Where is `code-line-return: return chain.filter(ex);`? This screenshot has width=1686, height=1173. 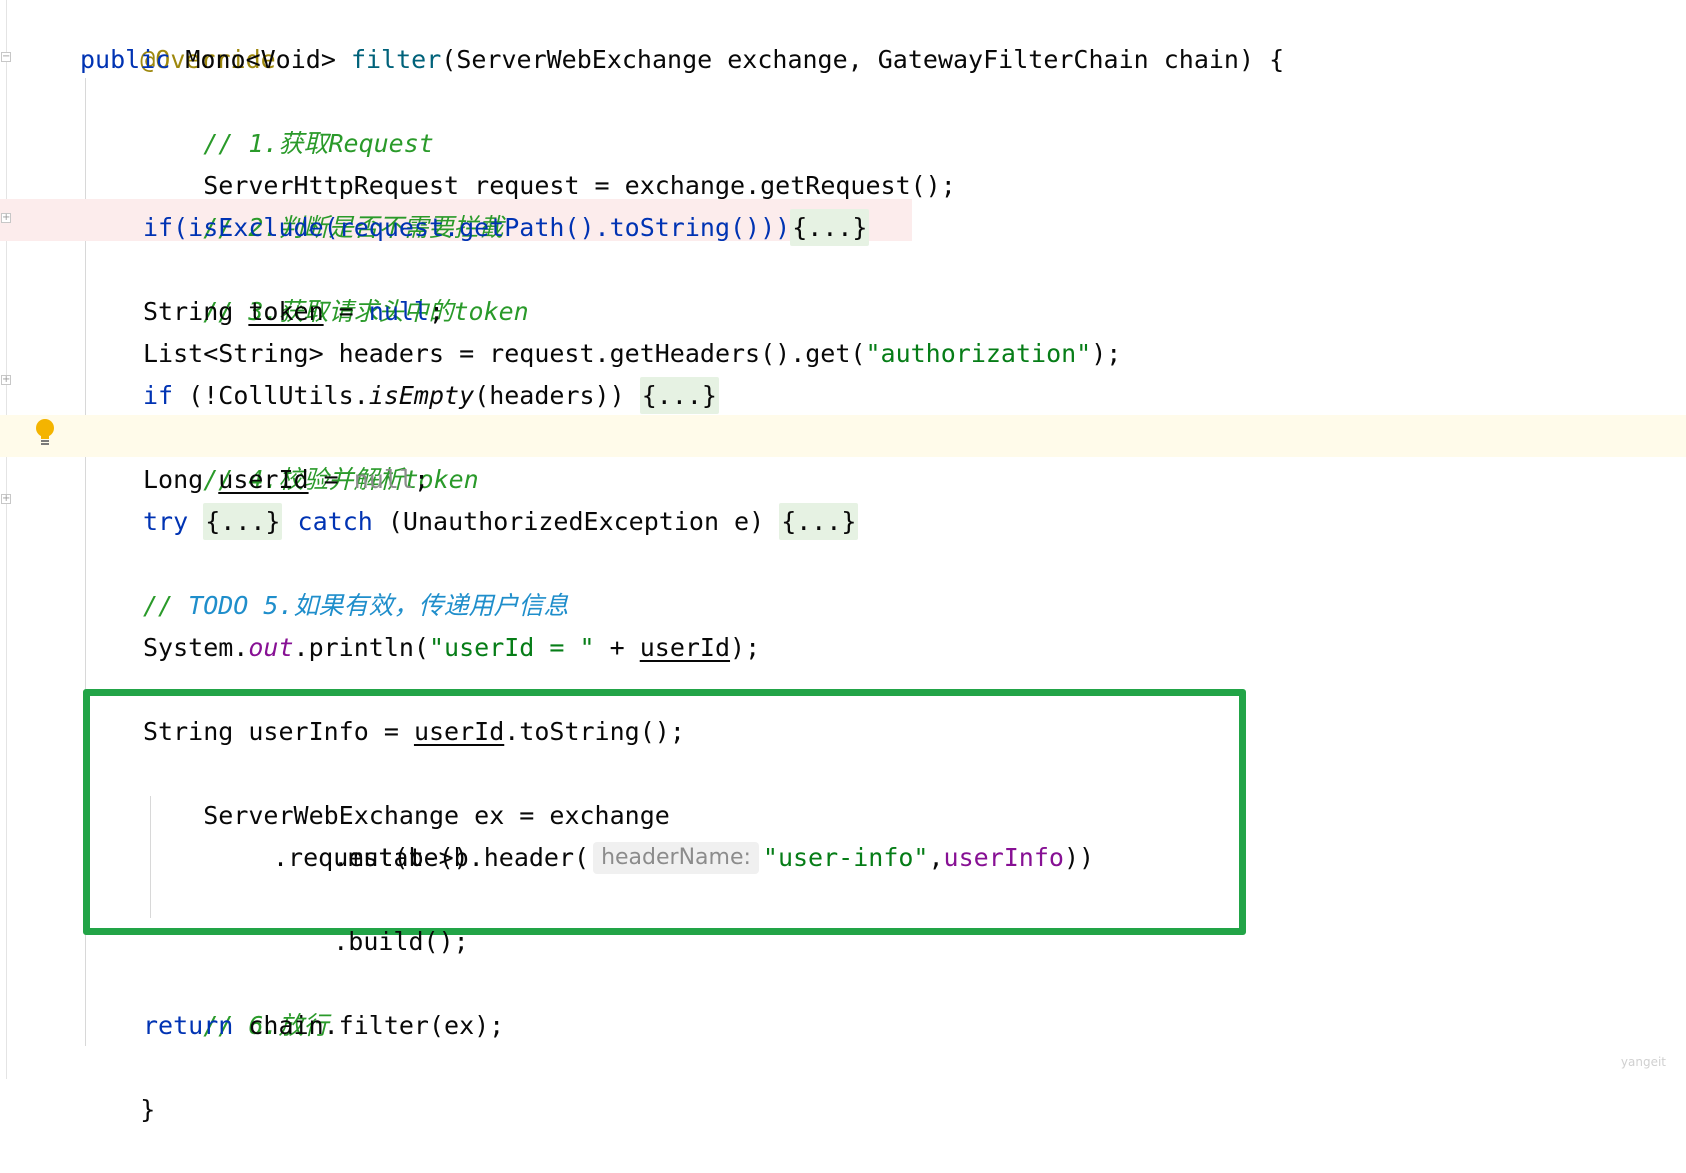 code-line-return: return chain.filter(ex); is located at coordinates (323, 1026).